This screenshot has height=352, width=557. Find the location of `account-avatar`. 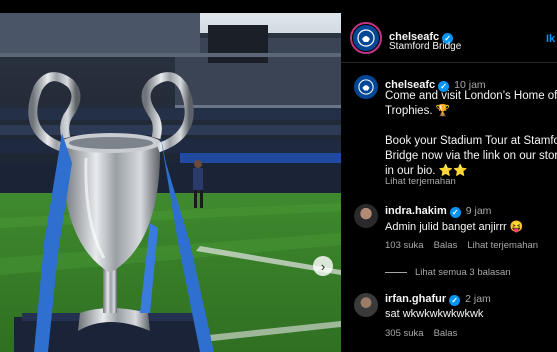

account-avatar is located at coordinates (366, 38).